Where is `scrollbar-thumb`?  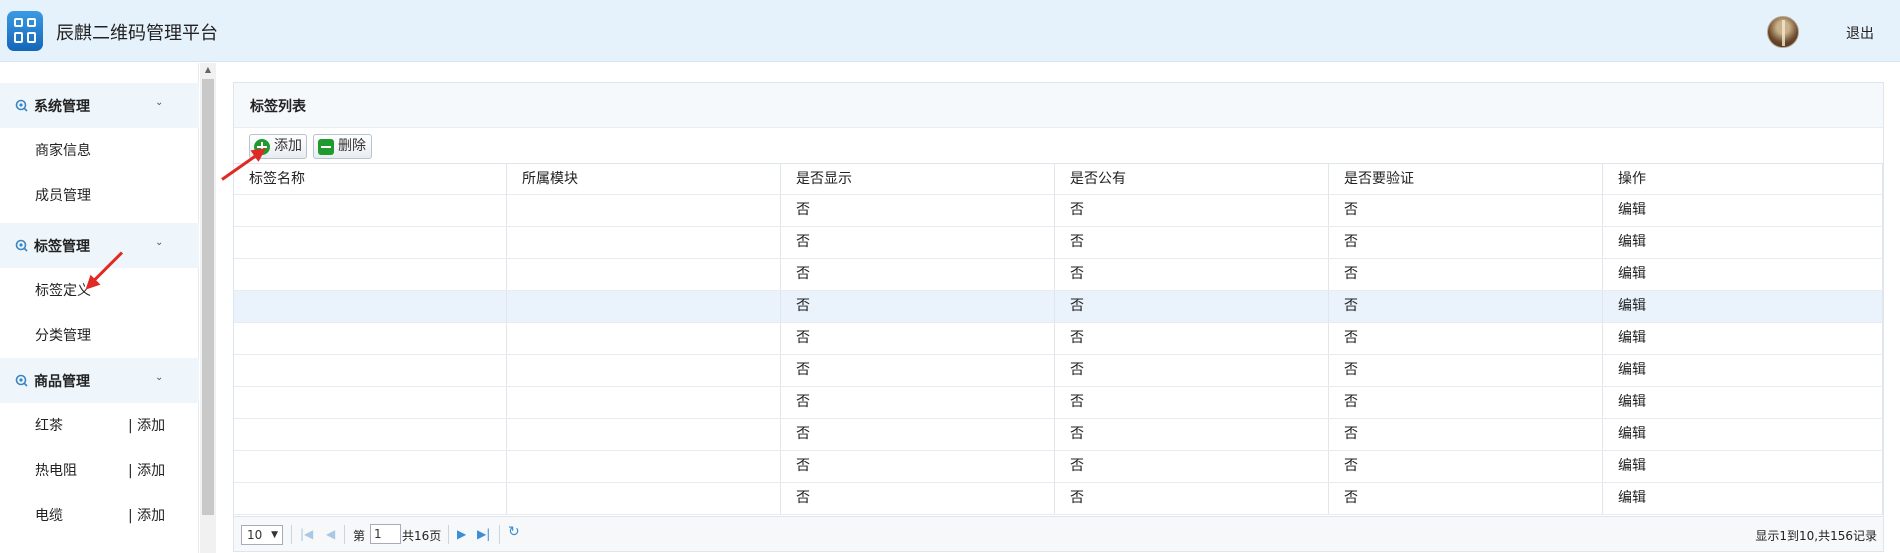 scrollbar-thumb is located at coordinates (208, 297).